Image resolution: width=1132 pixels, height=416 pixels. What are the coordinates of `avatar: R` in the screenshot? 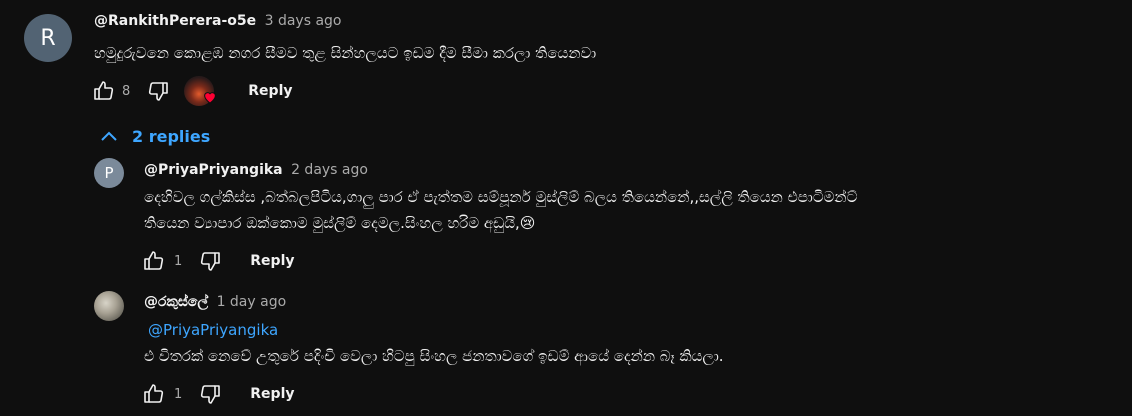 It's located at (48, 38).